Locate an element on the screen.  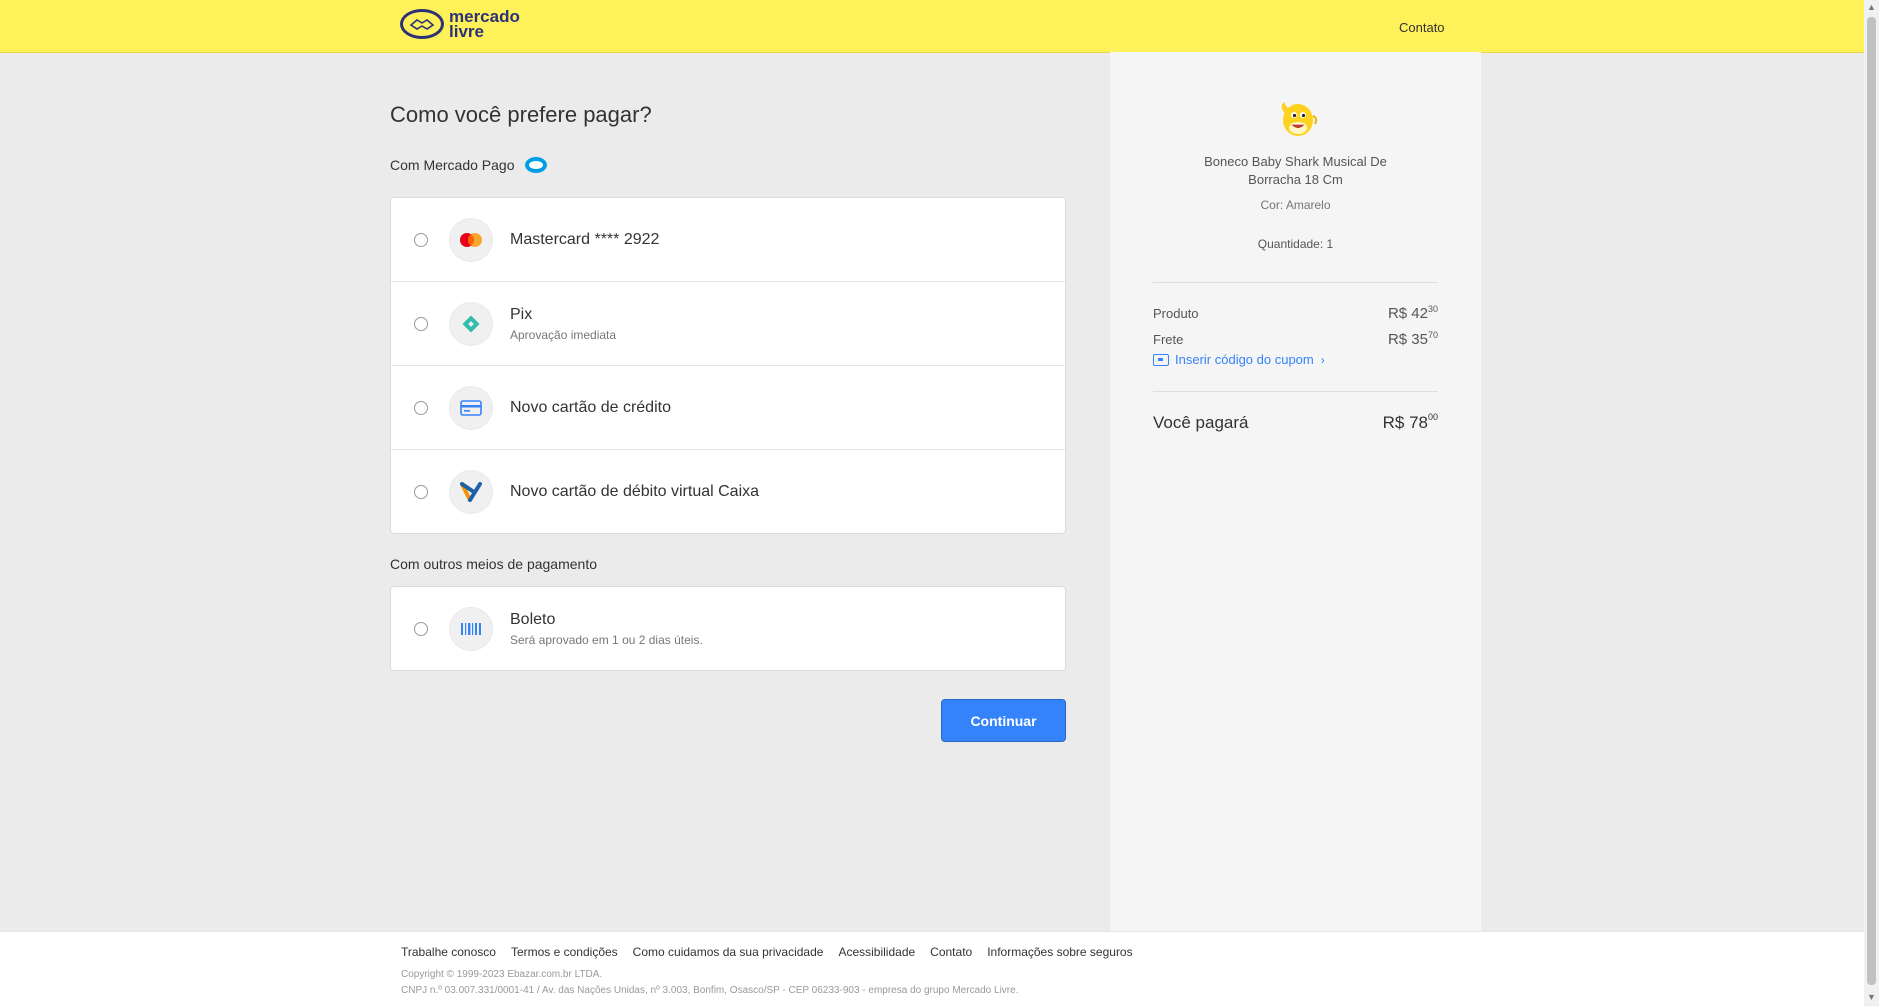
payment-option-mastercard: Mastercard **** 2922 is located at coordinates (728, 240).